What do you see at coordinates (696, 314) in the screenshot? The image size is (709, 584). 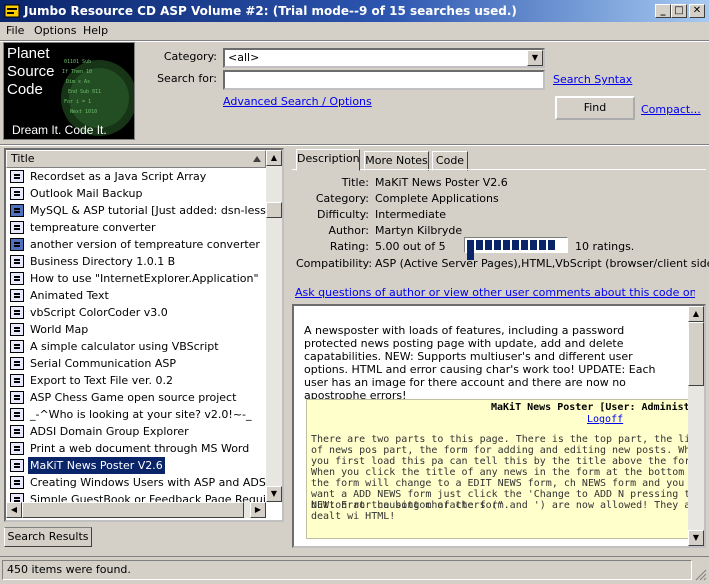 I see `desc-scroll-up-icon: ▲` at bounding box center [696, 314].